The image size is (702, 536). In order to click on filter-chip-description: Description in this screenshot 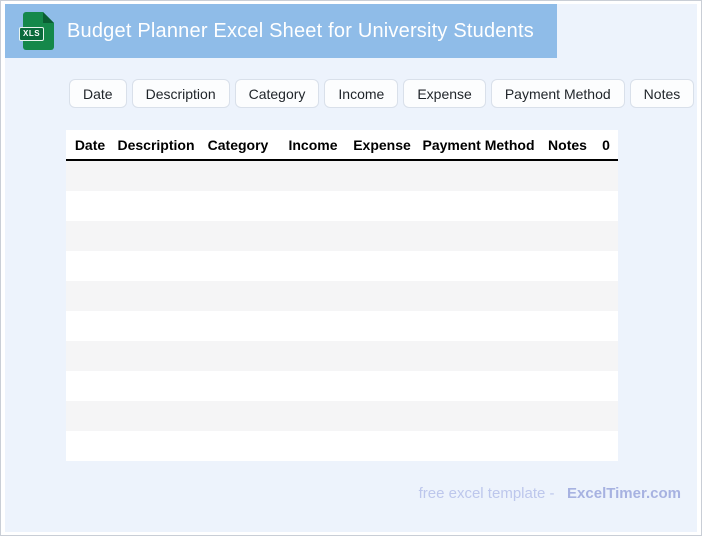, I will do `click(180, 93)`.